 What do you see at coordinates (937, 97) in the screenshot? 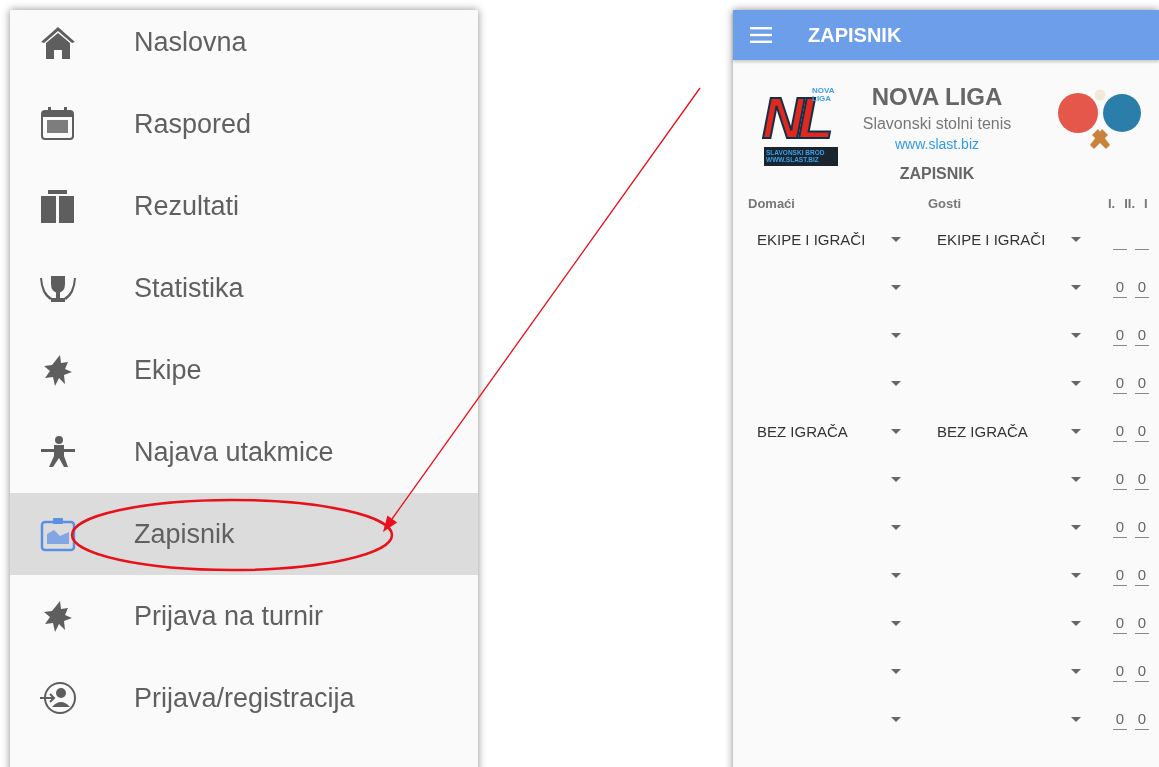
I see `league-name: NOVA LIGA` at bounding box center [937, 97].